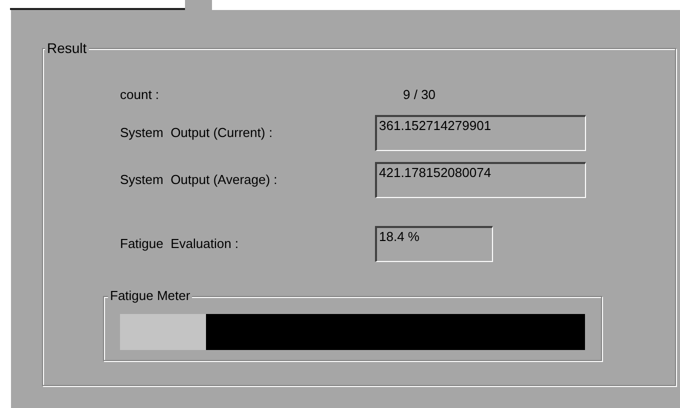 Image resolution: width=680 pixels, height=408 pixels. Describe the element at coordinates (67, 48) in the screenshot. I see `group-title: Result` at that location.